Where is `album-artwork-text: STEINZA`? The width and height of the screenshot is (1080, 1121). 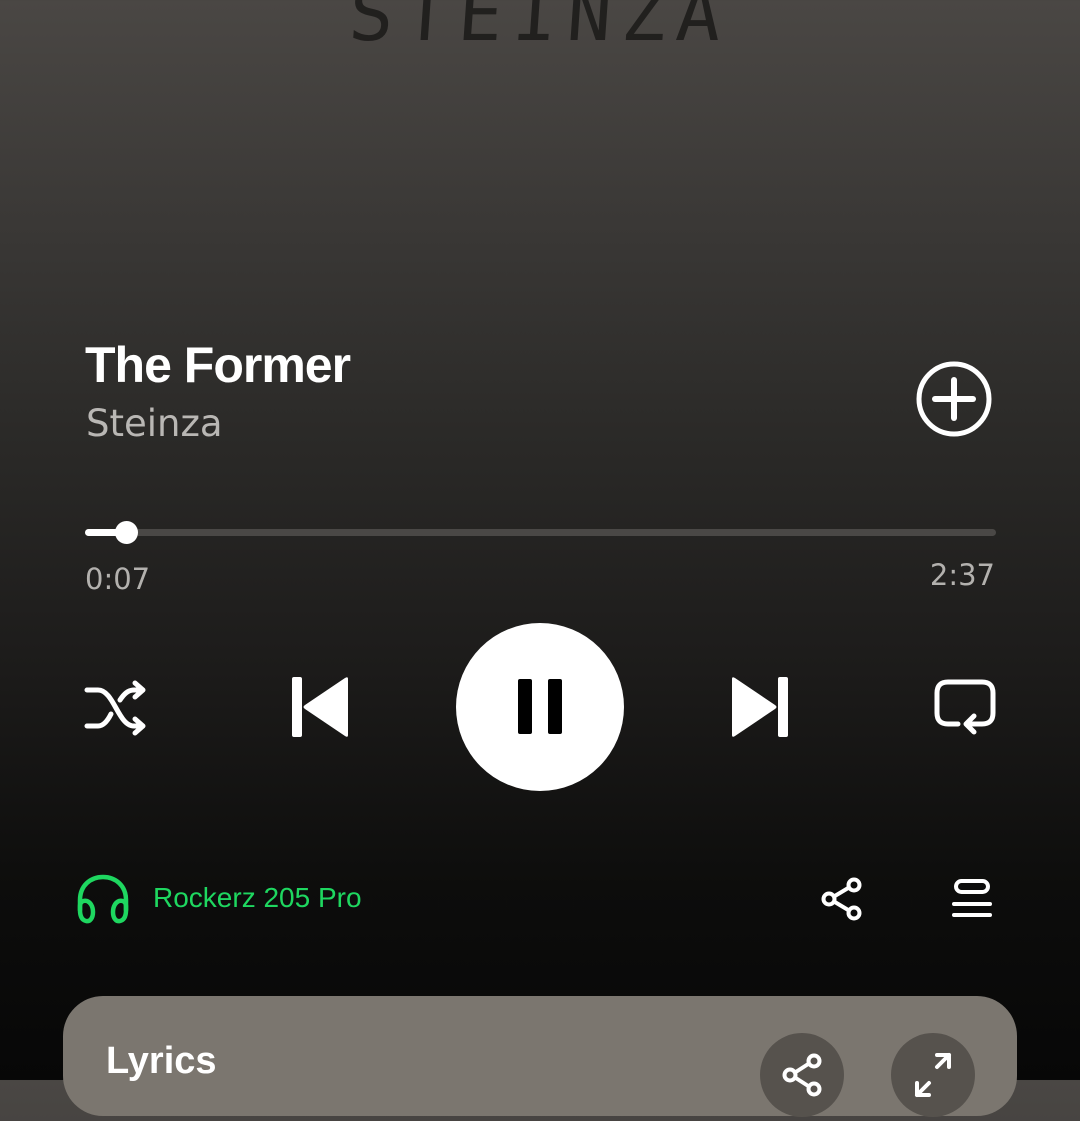 album-artwork-text: STEINZA is located at coordinates (540, 29).